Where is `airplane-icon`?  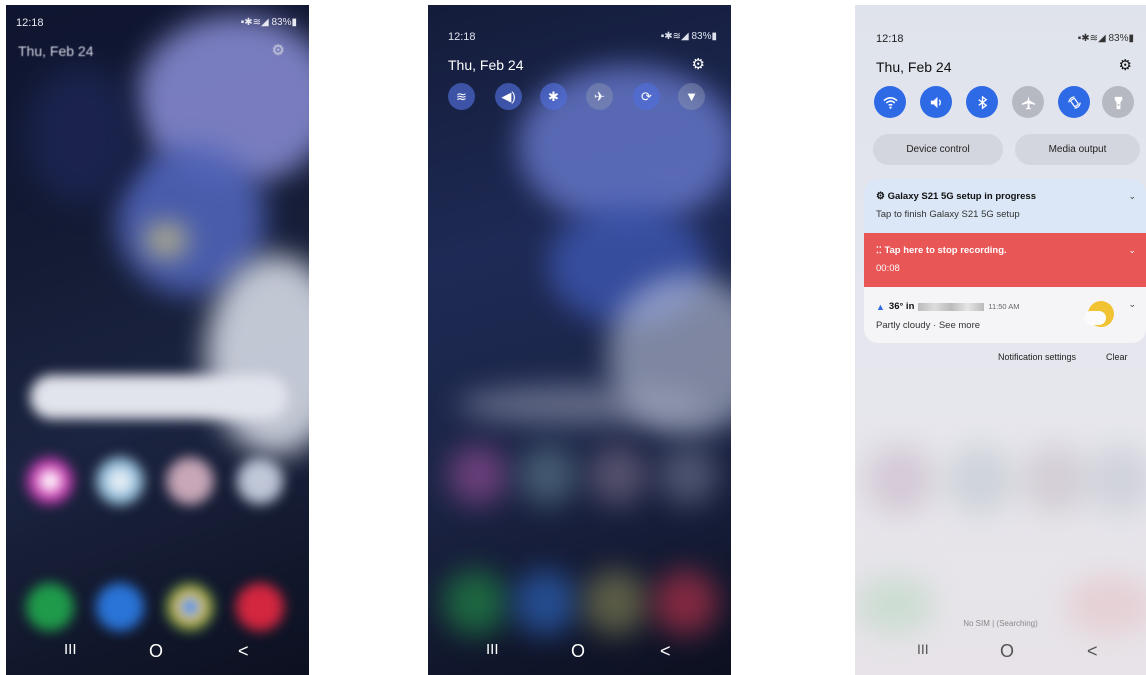 airplane-icon is located at coordinates (1028, 102).